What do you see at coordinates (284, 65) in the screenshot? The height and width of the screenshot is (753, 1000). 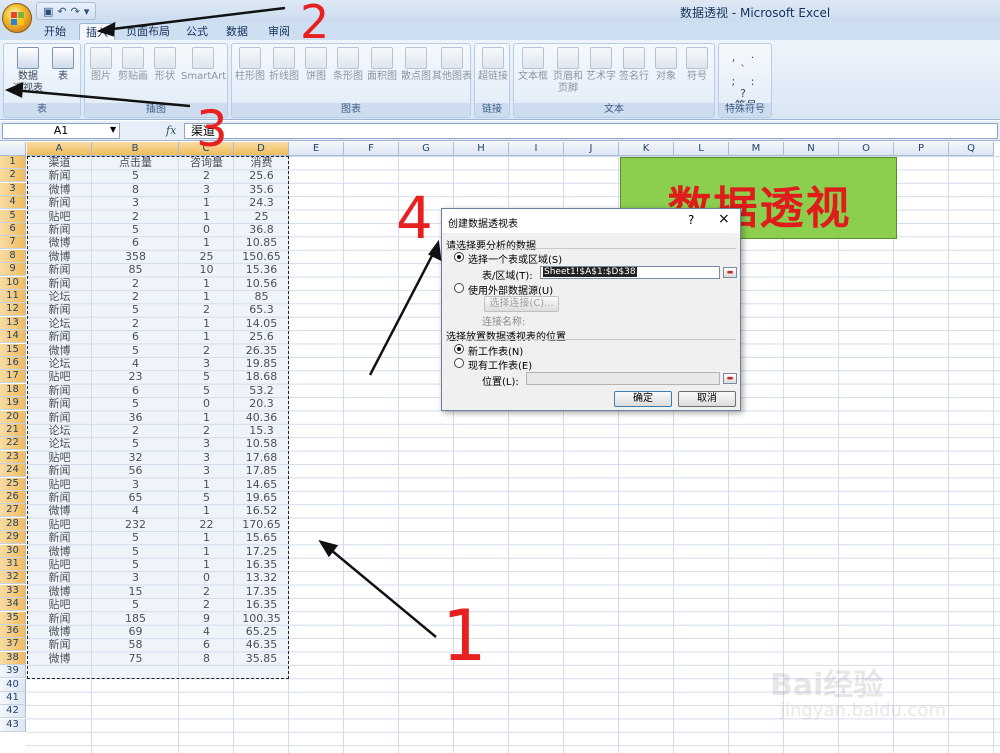 I see `line-chart-button: 折线图` at bounding box center [284, 65].